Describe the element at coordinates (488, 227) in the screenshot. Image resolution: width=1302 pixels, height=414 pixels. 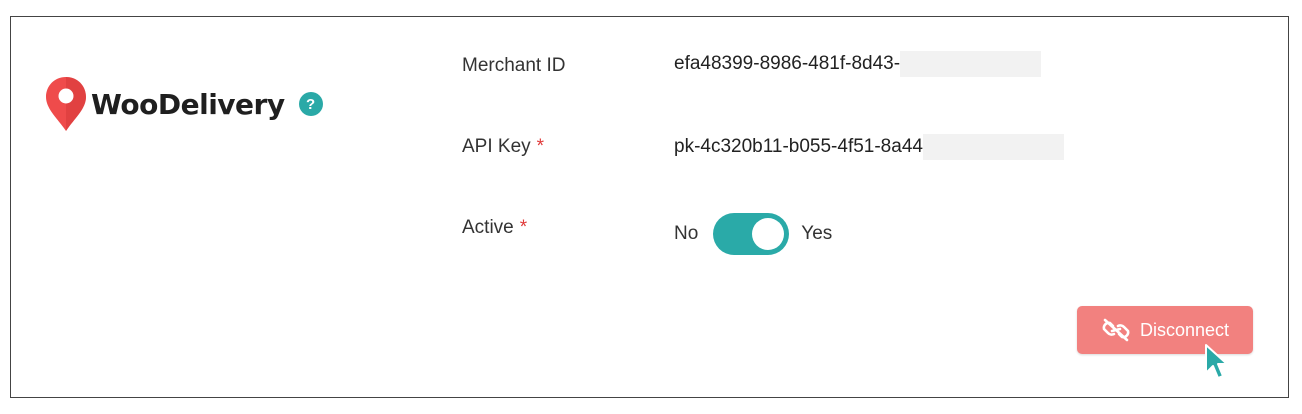
I see `active-label: Active` at that location.